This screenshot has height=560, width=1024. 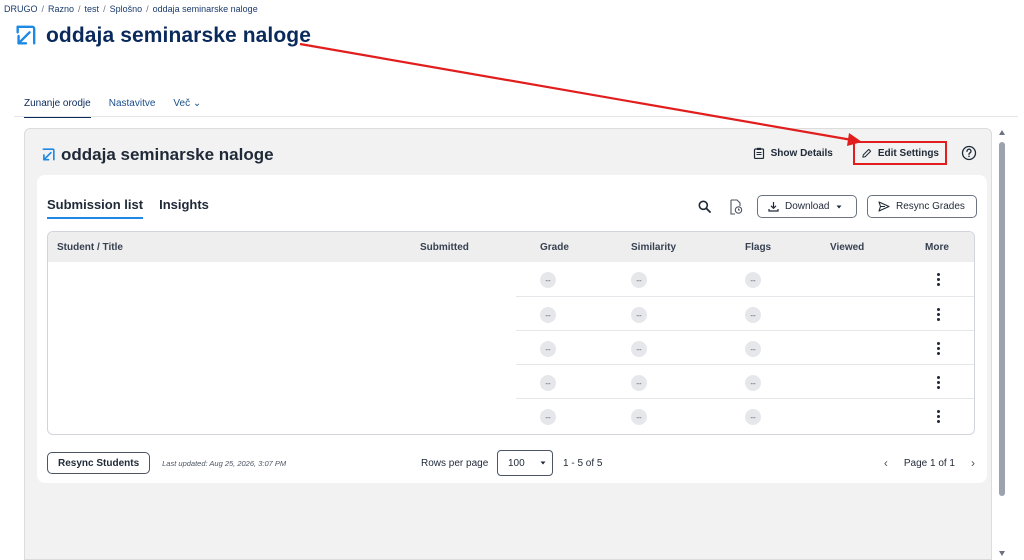 What do you see at coordinates (867, 153) in the screenshot?
I see `pencil-icon` at bounding box center [867, 153].